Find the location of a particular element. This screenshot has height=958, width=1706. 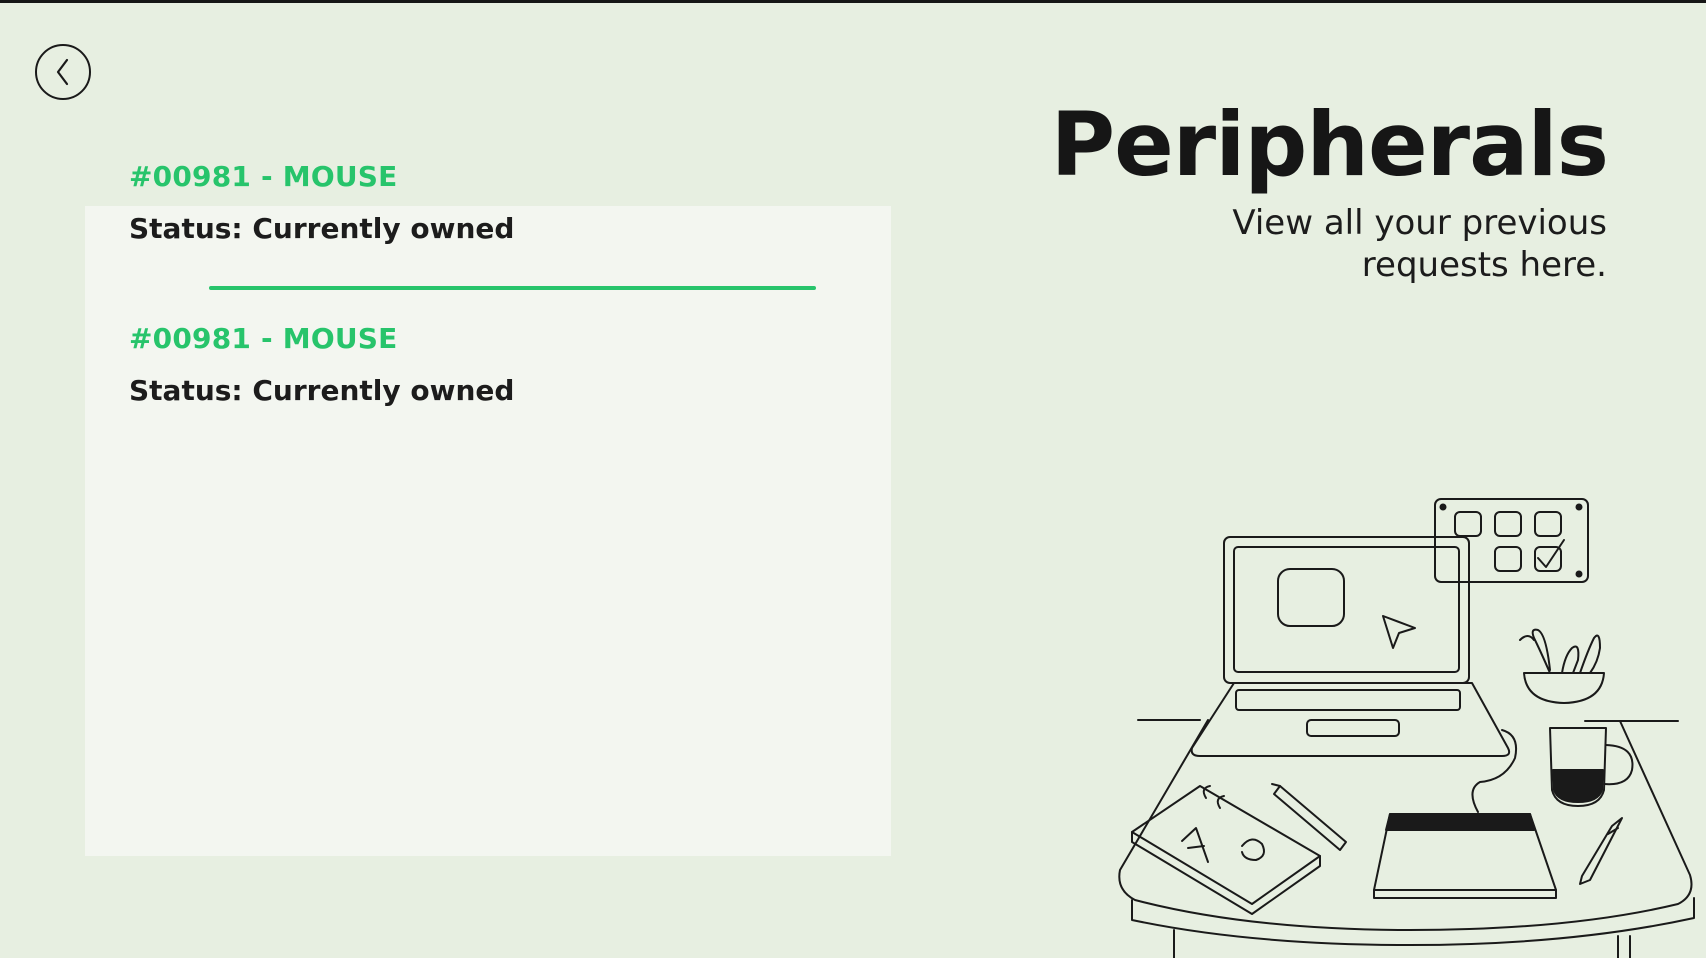

chevron-left-icon is located at coordinates (63, 72).